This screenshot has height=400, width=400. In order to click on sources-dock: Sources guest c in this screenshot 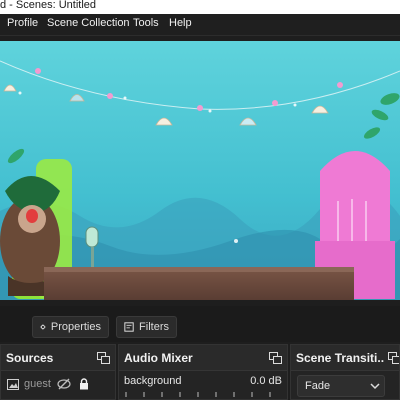, I will do `click(58, 372)`.